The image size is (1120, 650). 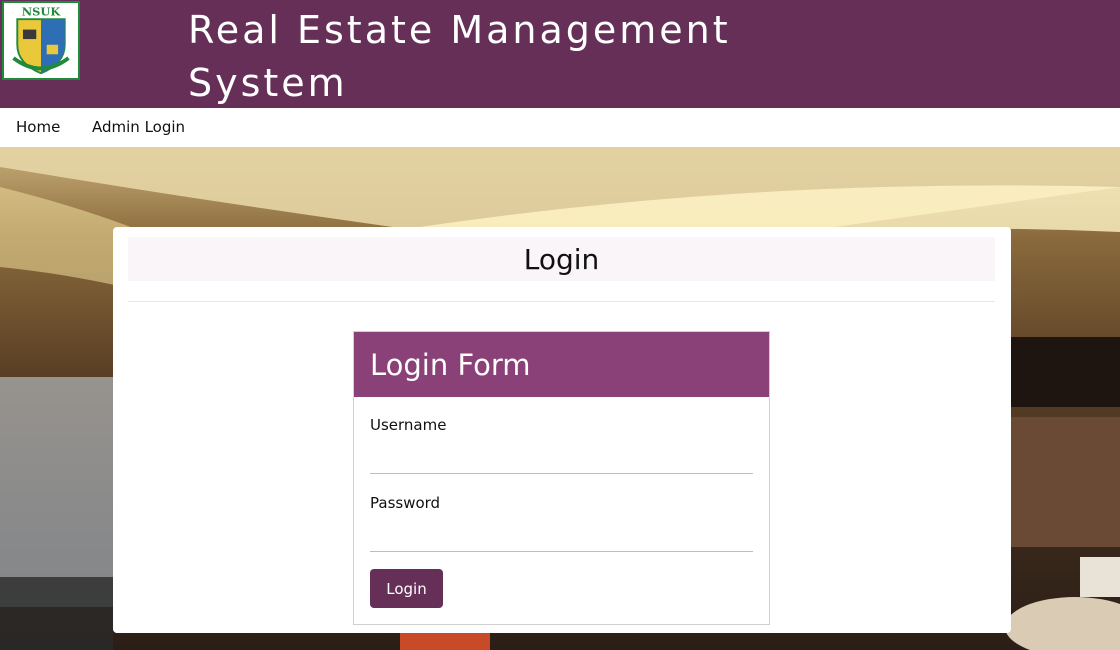 I want to click on divider, so click(x=561, y=301).